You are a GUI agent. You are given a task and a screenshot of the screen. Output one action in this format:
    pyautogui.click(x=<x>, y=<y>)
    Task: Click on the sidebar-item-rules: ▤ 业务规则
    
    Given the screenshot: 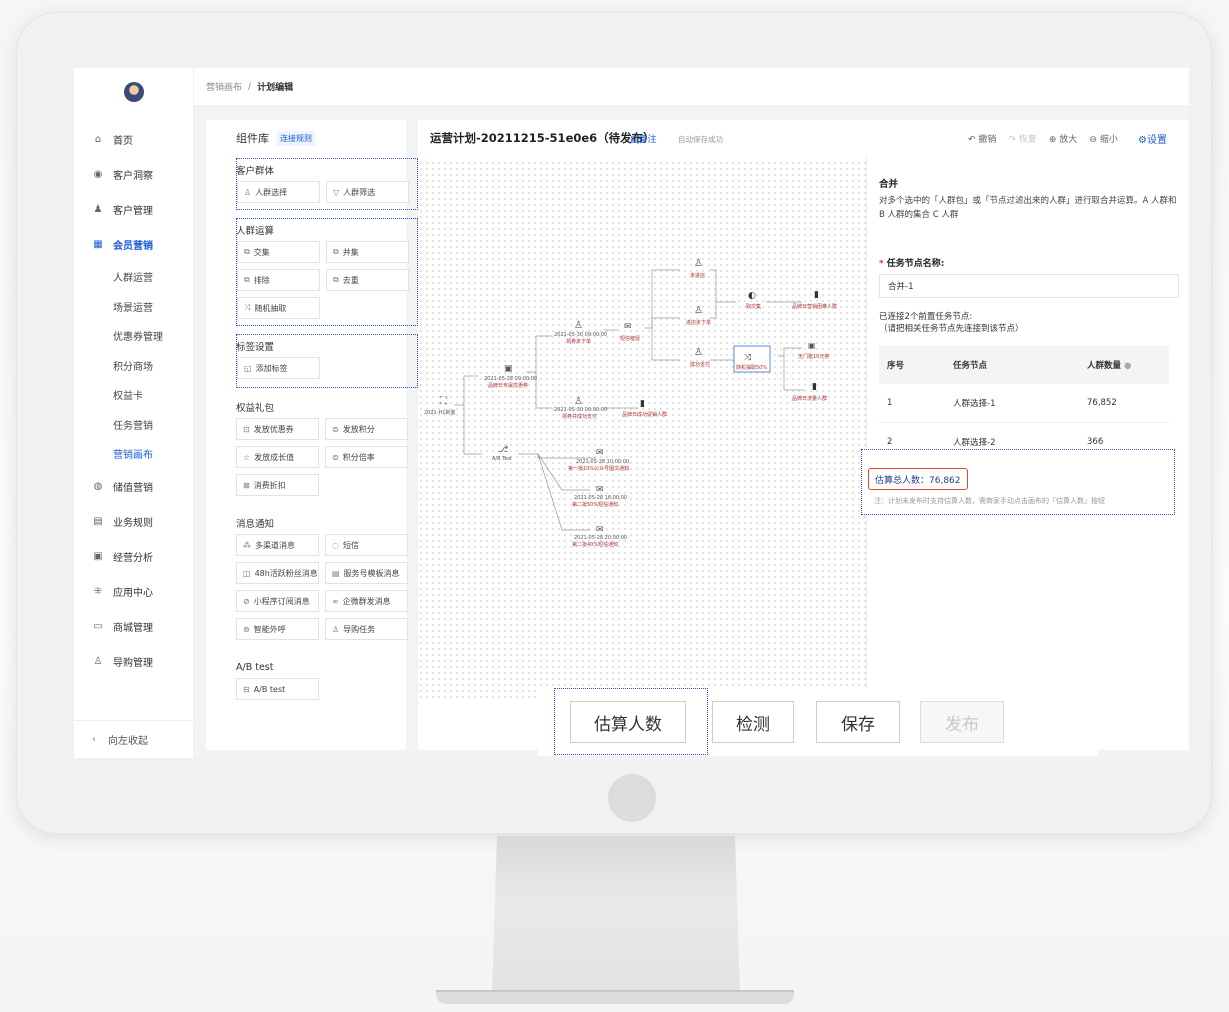 What is the action you would take?
    pyautogui.click(x=134, y=521)
    